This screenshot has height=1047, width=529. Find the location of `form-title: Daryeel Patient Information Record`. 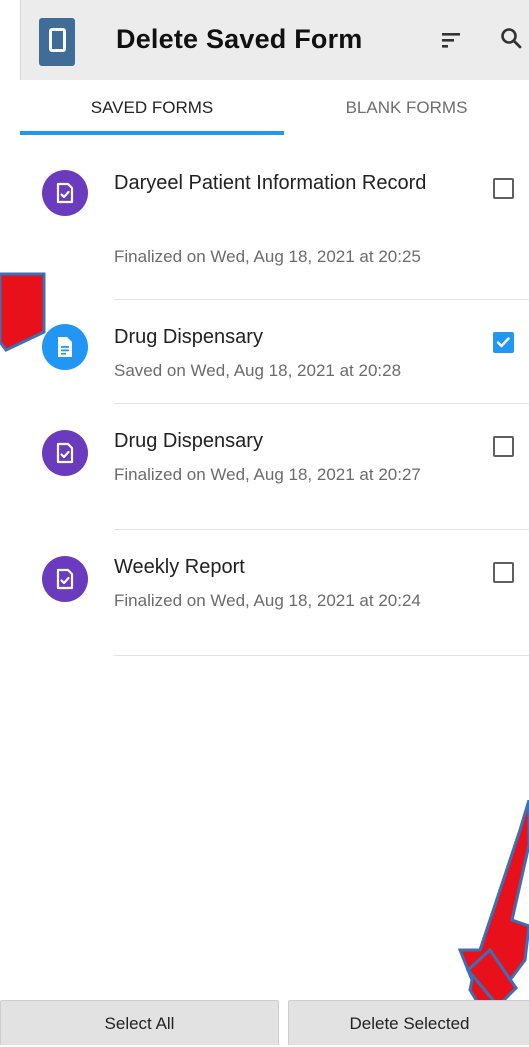

form-title: Daryeel Patient Information Record is located at coordinates (270, 183).